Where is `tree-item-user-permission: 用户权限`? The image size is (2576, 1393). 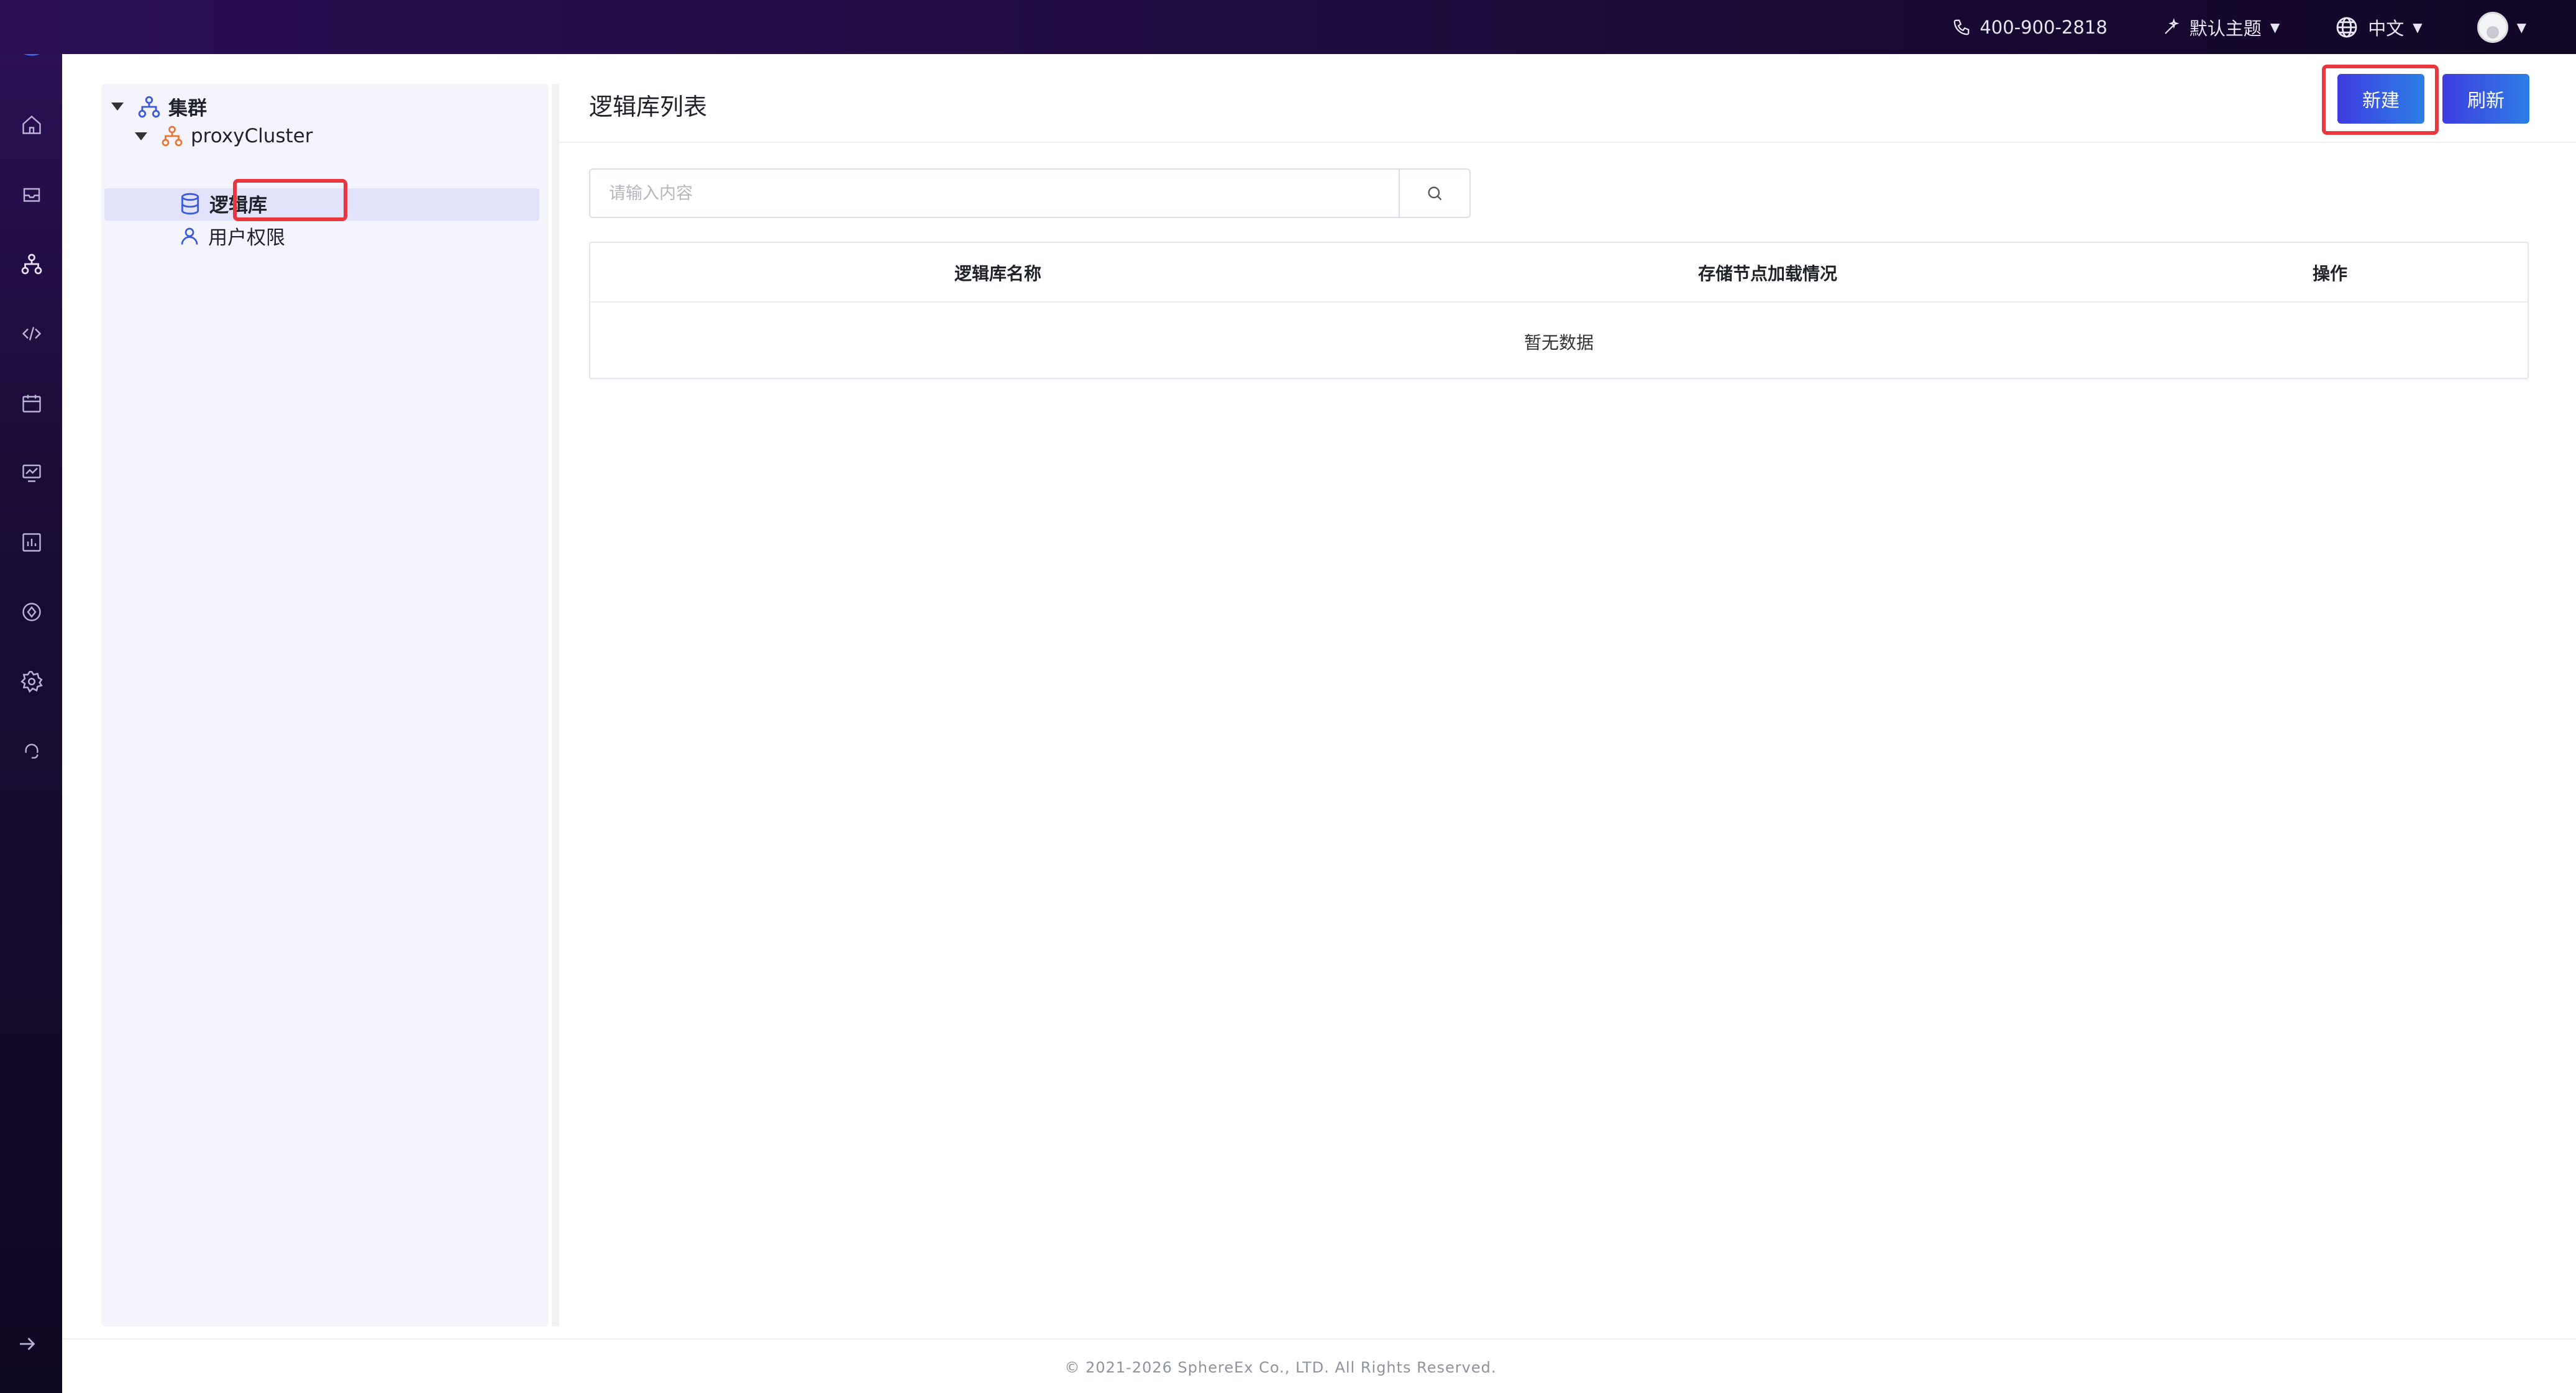 tree-item-user-permission: 用户权限 is located at coordinates (231, 236).